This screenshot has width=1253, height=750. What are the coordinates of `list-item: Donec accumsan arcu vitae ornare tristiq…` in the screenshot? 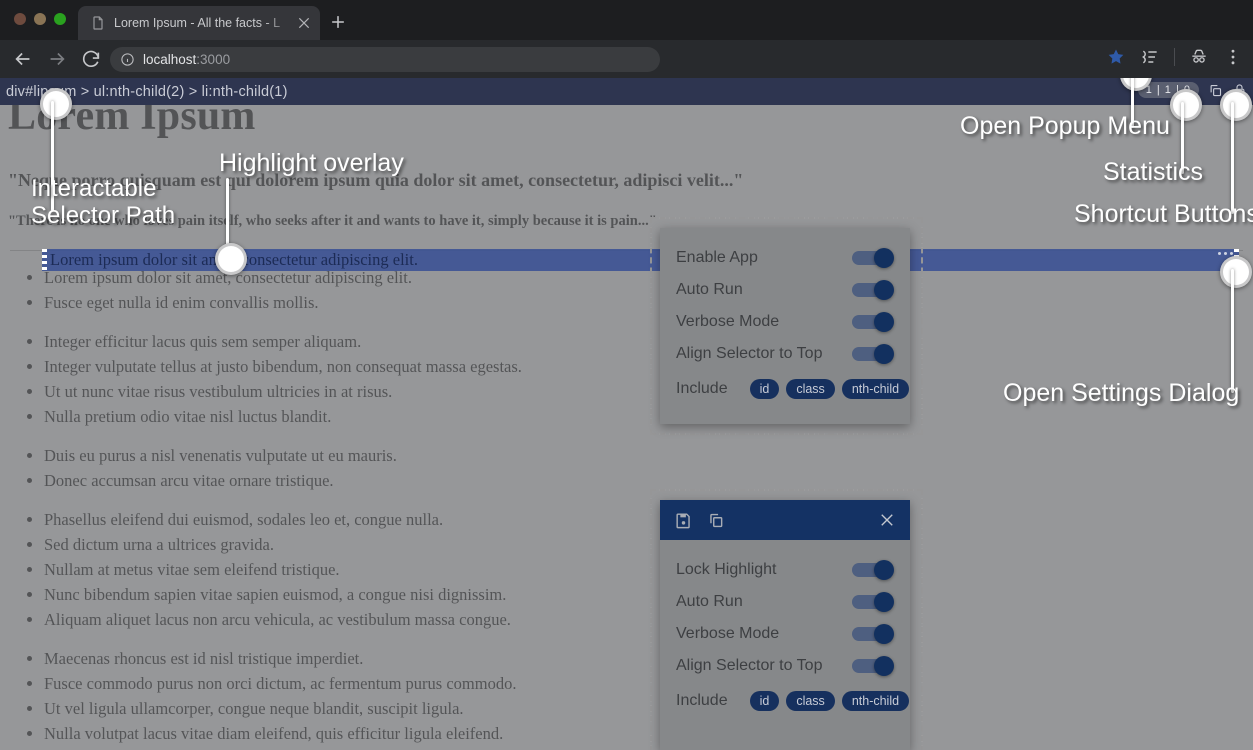 It's located at (648, 480).